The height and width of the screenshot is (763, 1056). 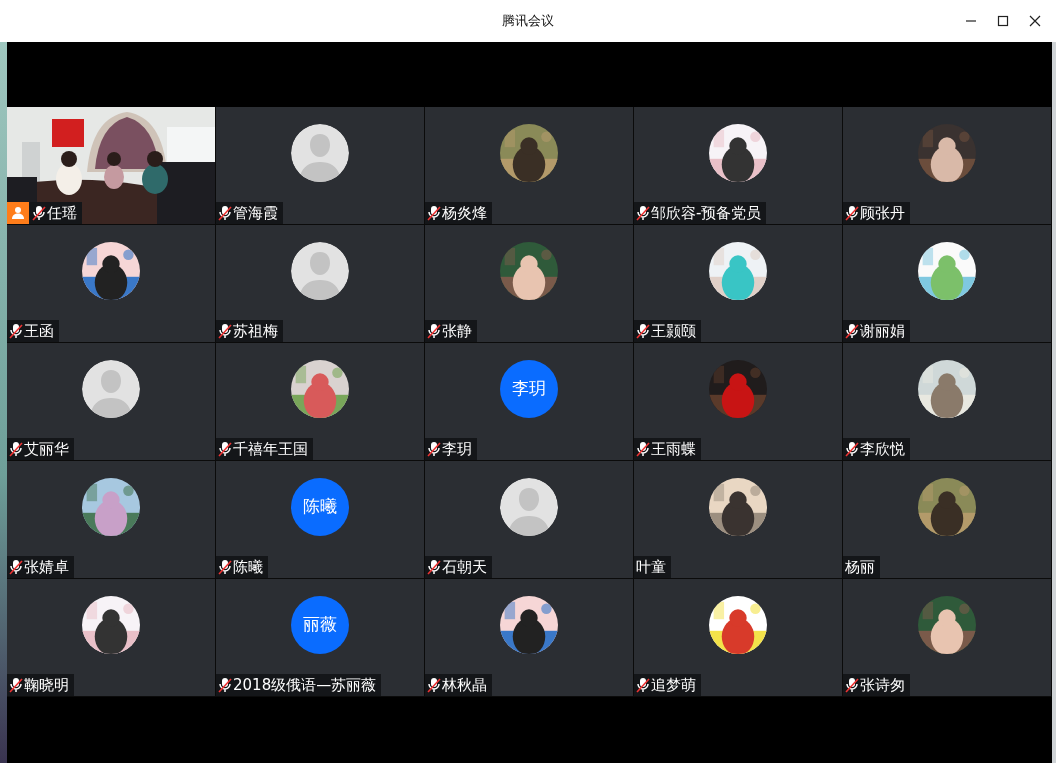 What do you see at coordinates (320, 507) in the screenshot?
I see `initials-avatar: 陈曦` at bounding box center [320, 507].